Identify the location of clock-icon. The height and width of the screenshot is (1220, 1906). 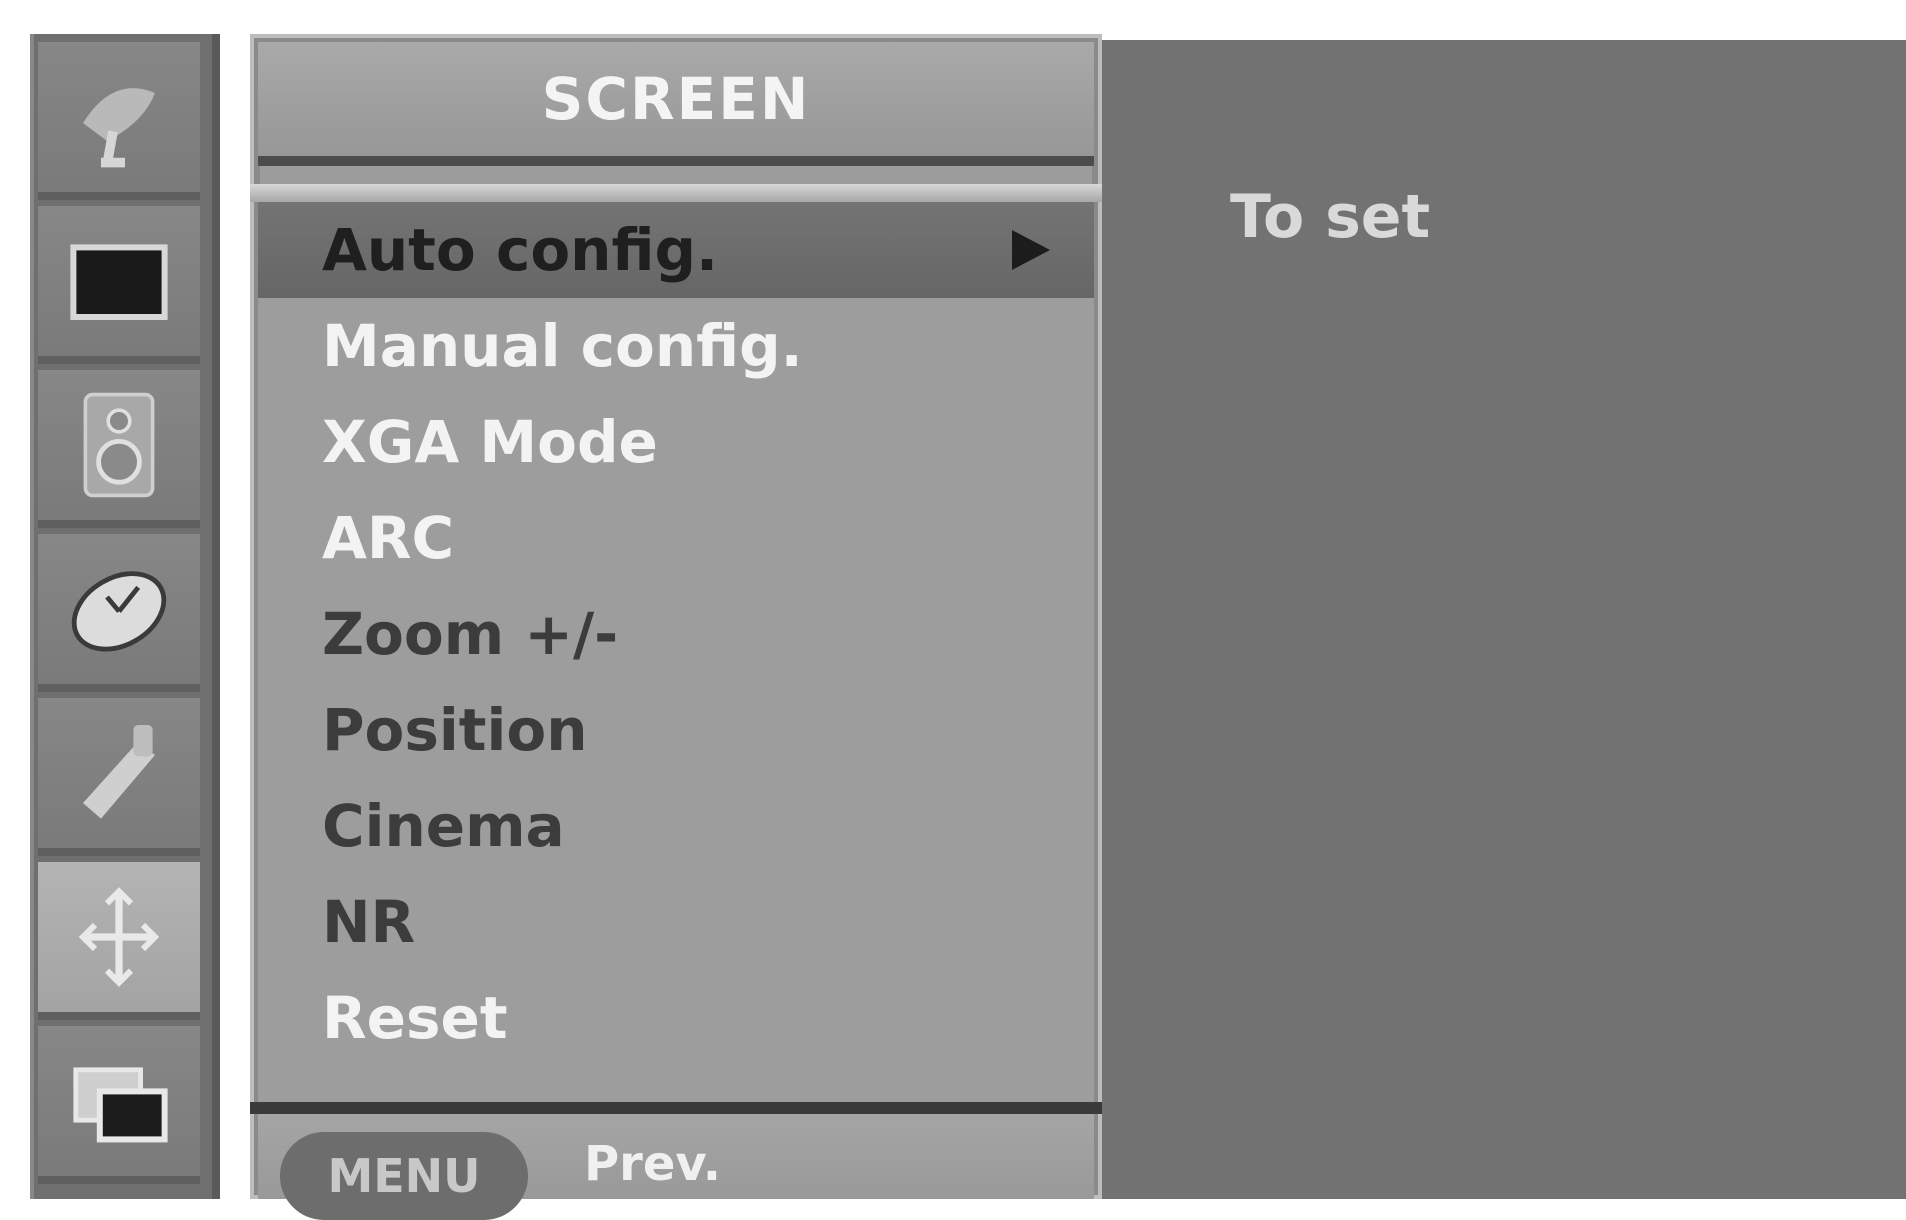
(119, 611).